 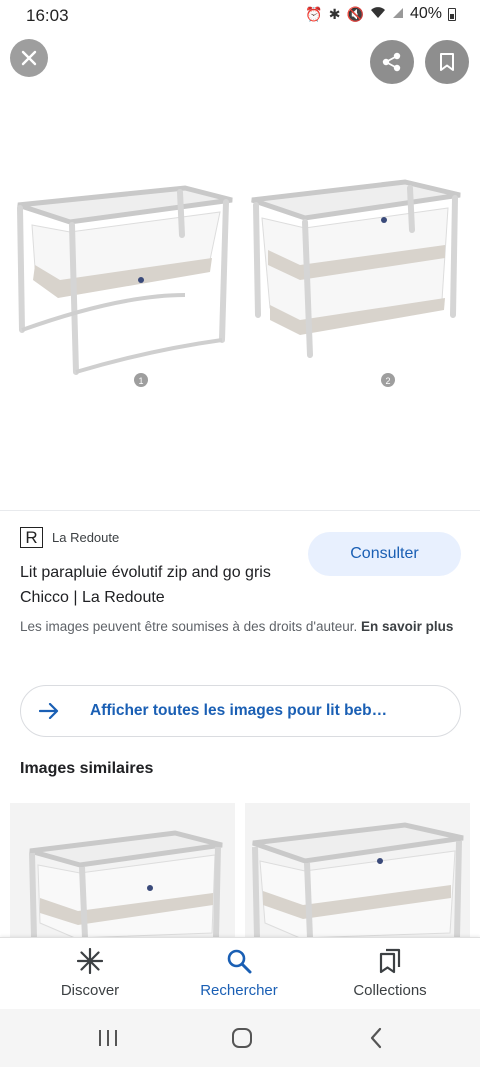 I want to click on recents-button, so click(x=108, y=1038).